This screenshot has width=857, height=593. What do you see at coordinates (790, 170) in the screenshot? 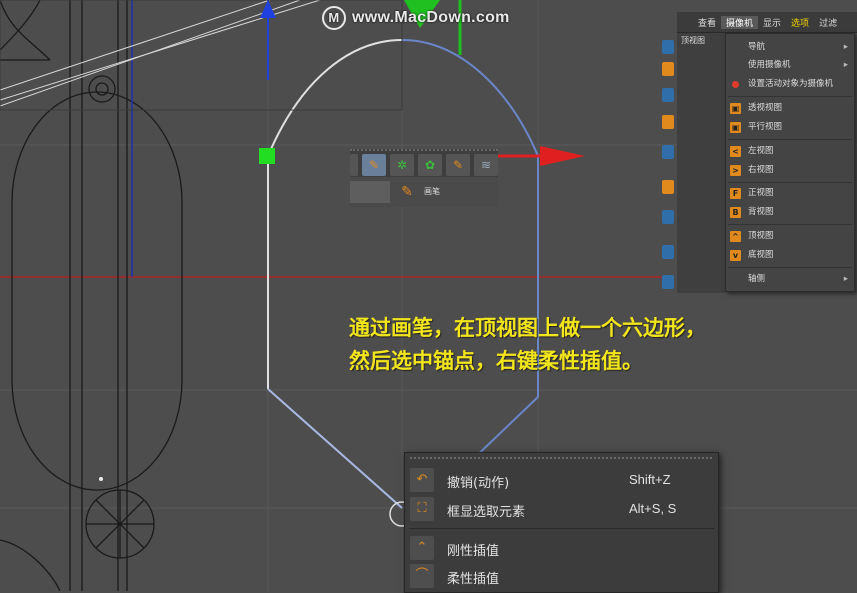
I see `menu-item-right-view: > 右视图` at bounding box center [790, 170].